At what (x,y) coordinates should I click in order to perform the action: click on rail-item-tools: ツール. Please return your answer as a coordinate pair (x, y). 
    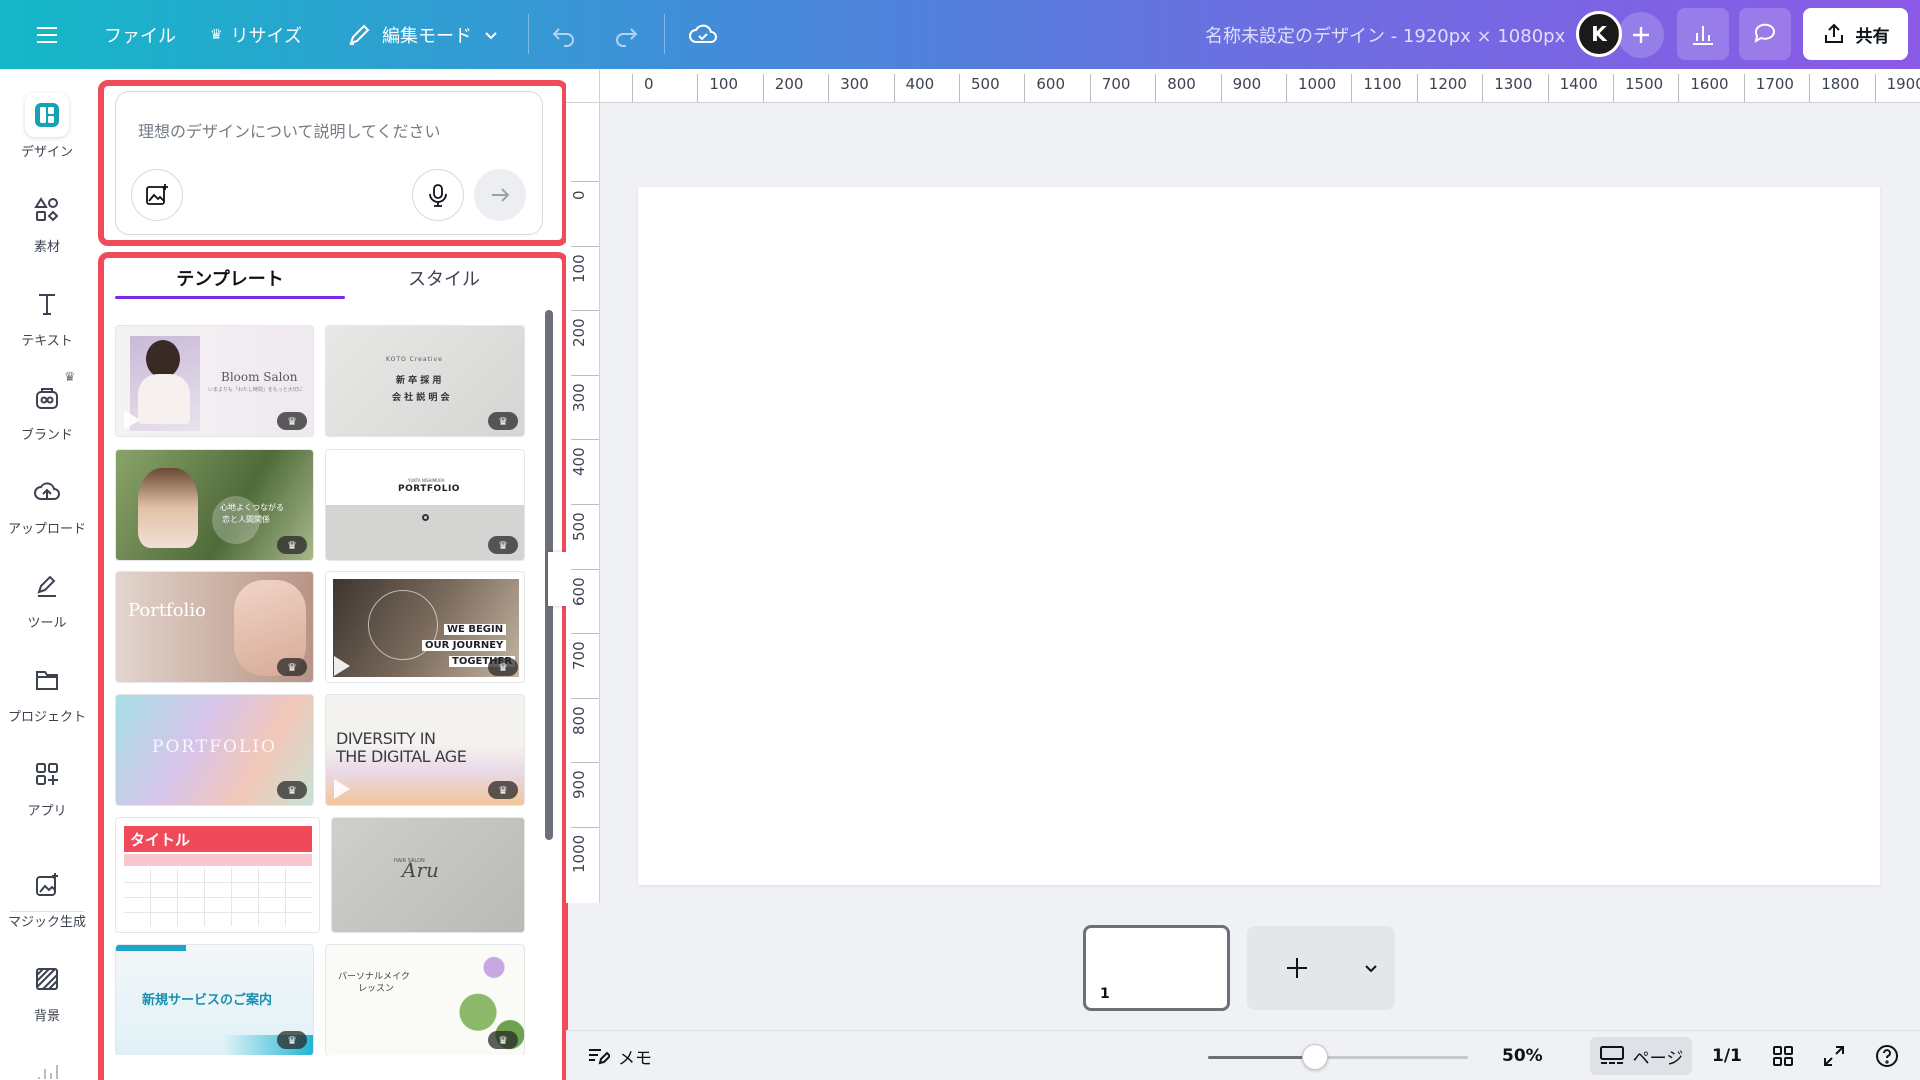
    Looking at the image, I should click on (47, 607).